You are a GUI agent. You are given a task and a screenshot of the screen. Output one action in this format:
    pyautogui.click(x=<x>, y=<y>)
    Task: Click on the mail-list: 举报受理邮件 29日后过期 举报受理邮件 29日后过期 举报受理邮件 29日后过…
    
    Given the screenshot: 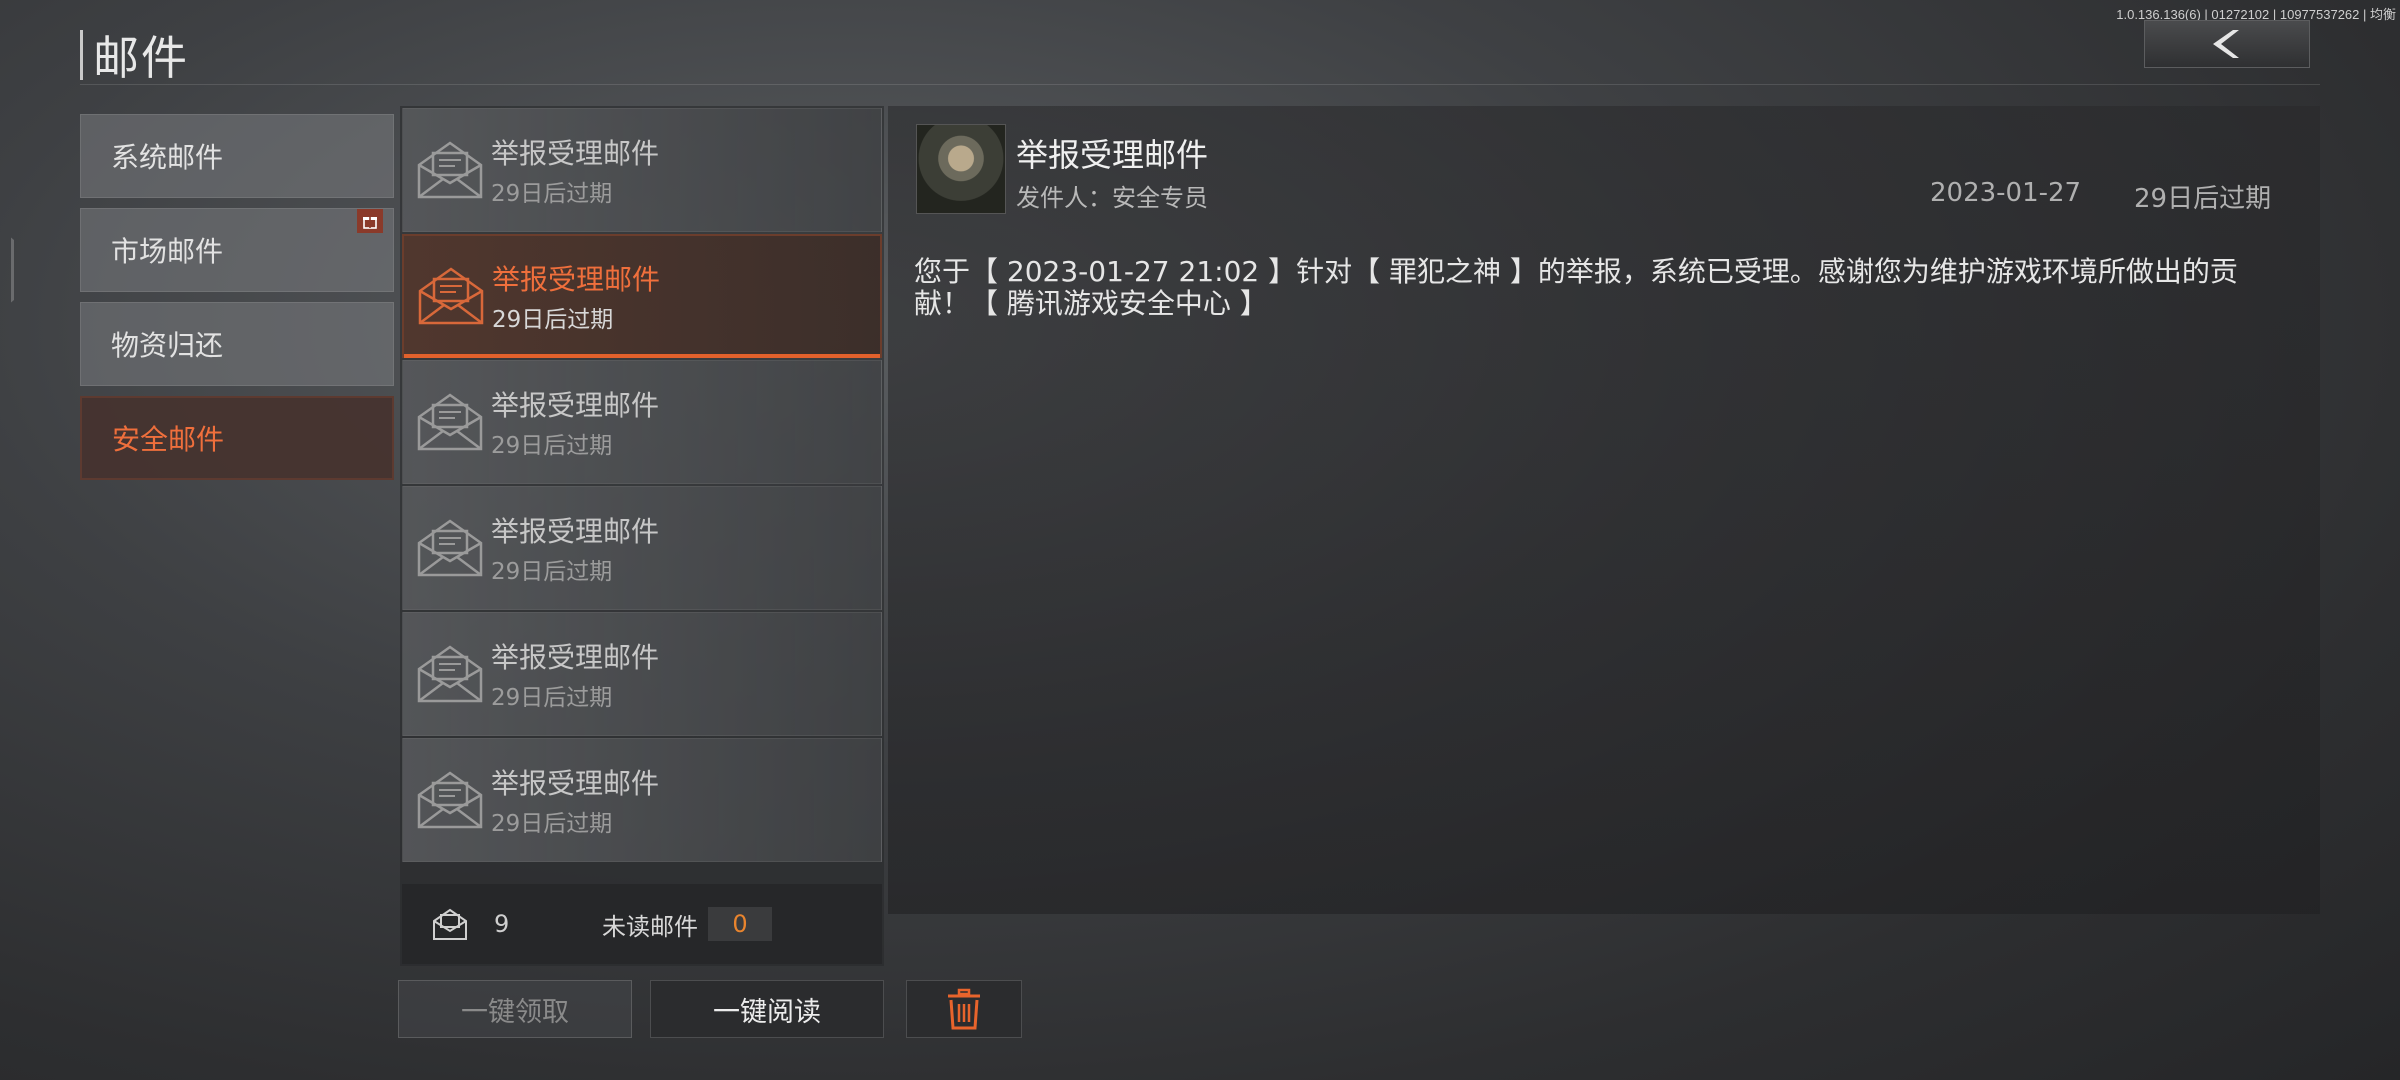 What is the action you would take?
    pyautogui.click(x=642, y=495)
    